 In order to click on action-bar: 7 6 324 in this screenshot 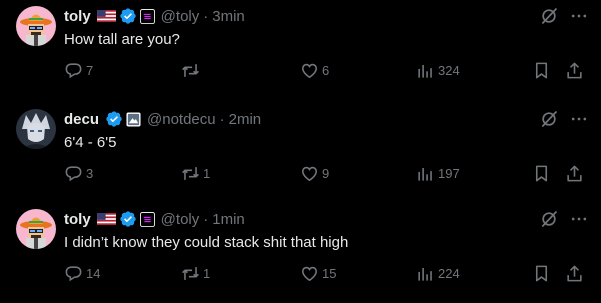, I will do `click(329, 71)`.